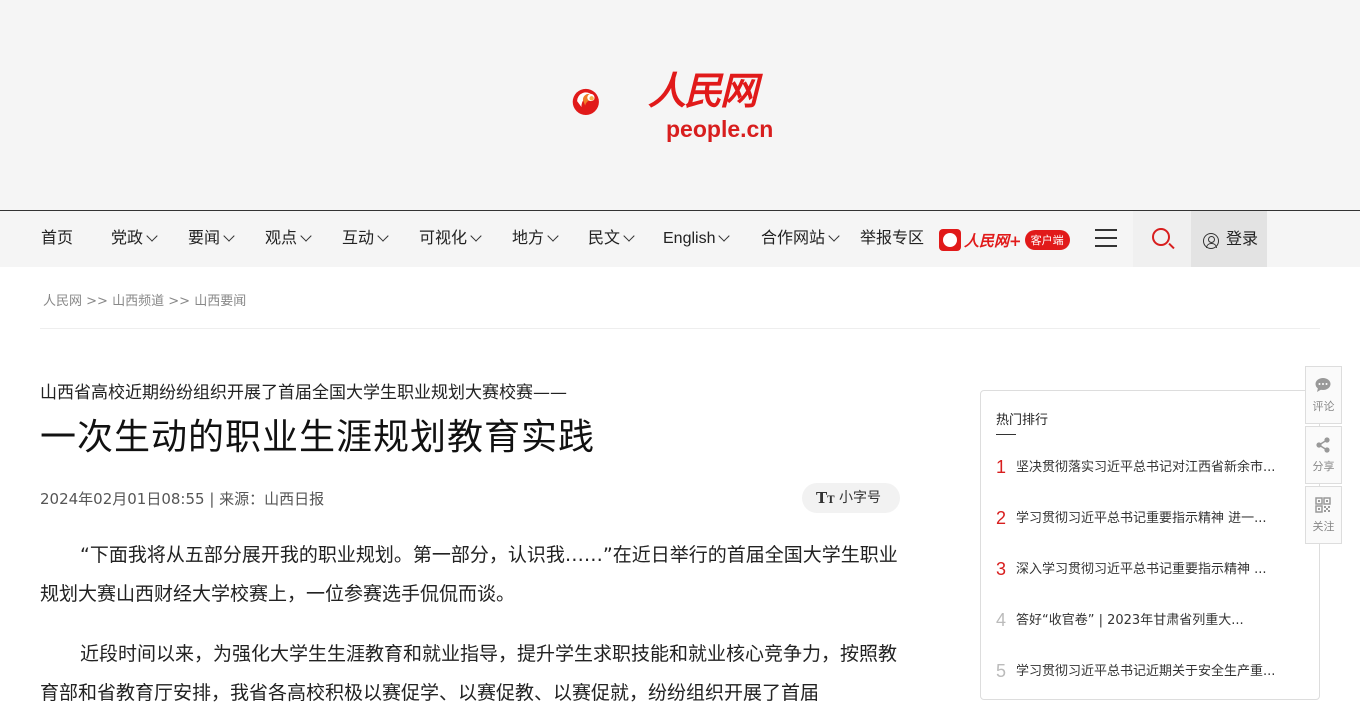 The height and width of the screenshot is (713, 1360). I want to click on comment-button: 评论, so click(1323, 395).